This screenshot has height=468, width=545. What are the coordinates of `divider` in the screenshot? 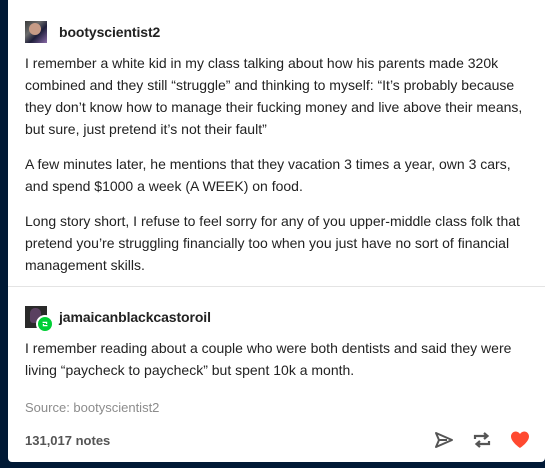 It's located at (276, 286).